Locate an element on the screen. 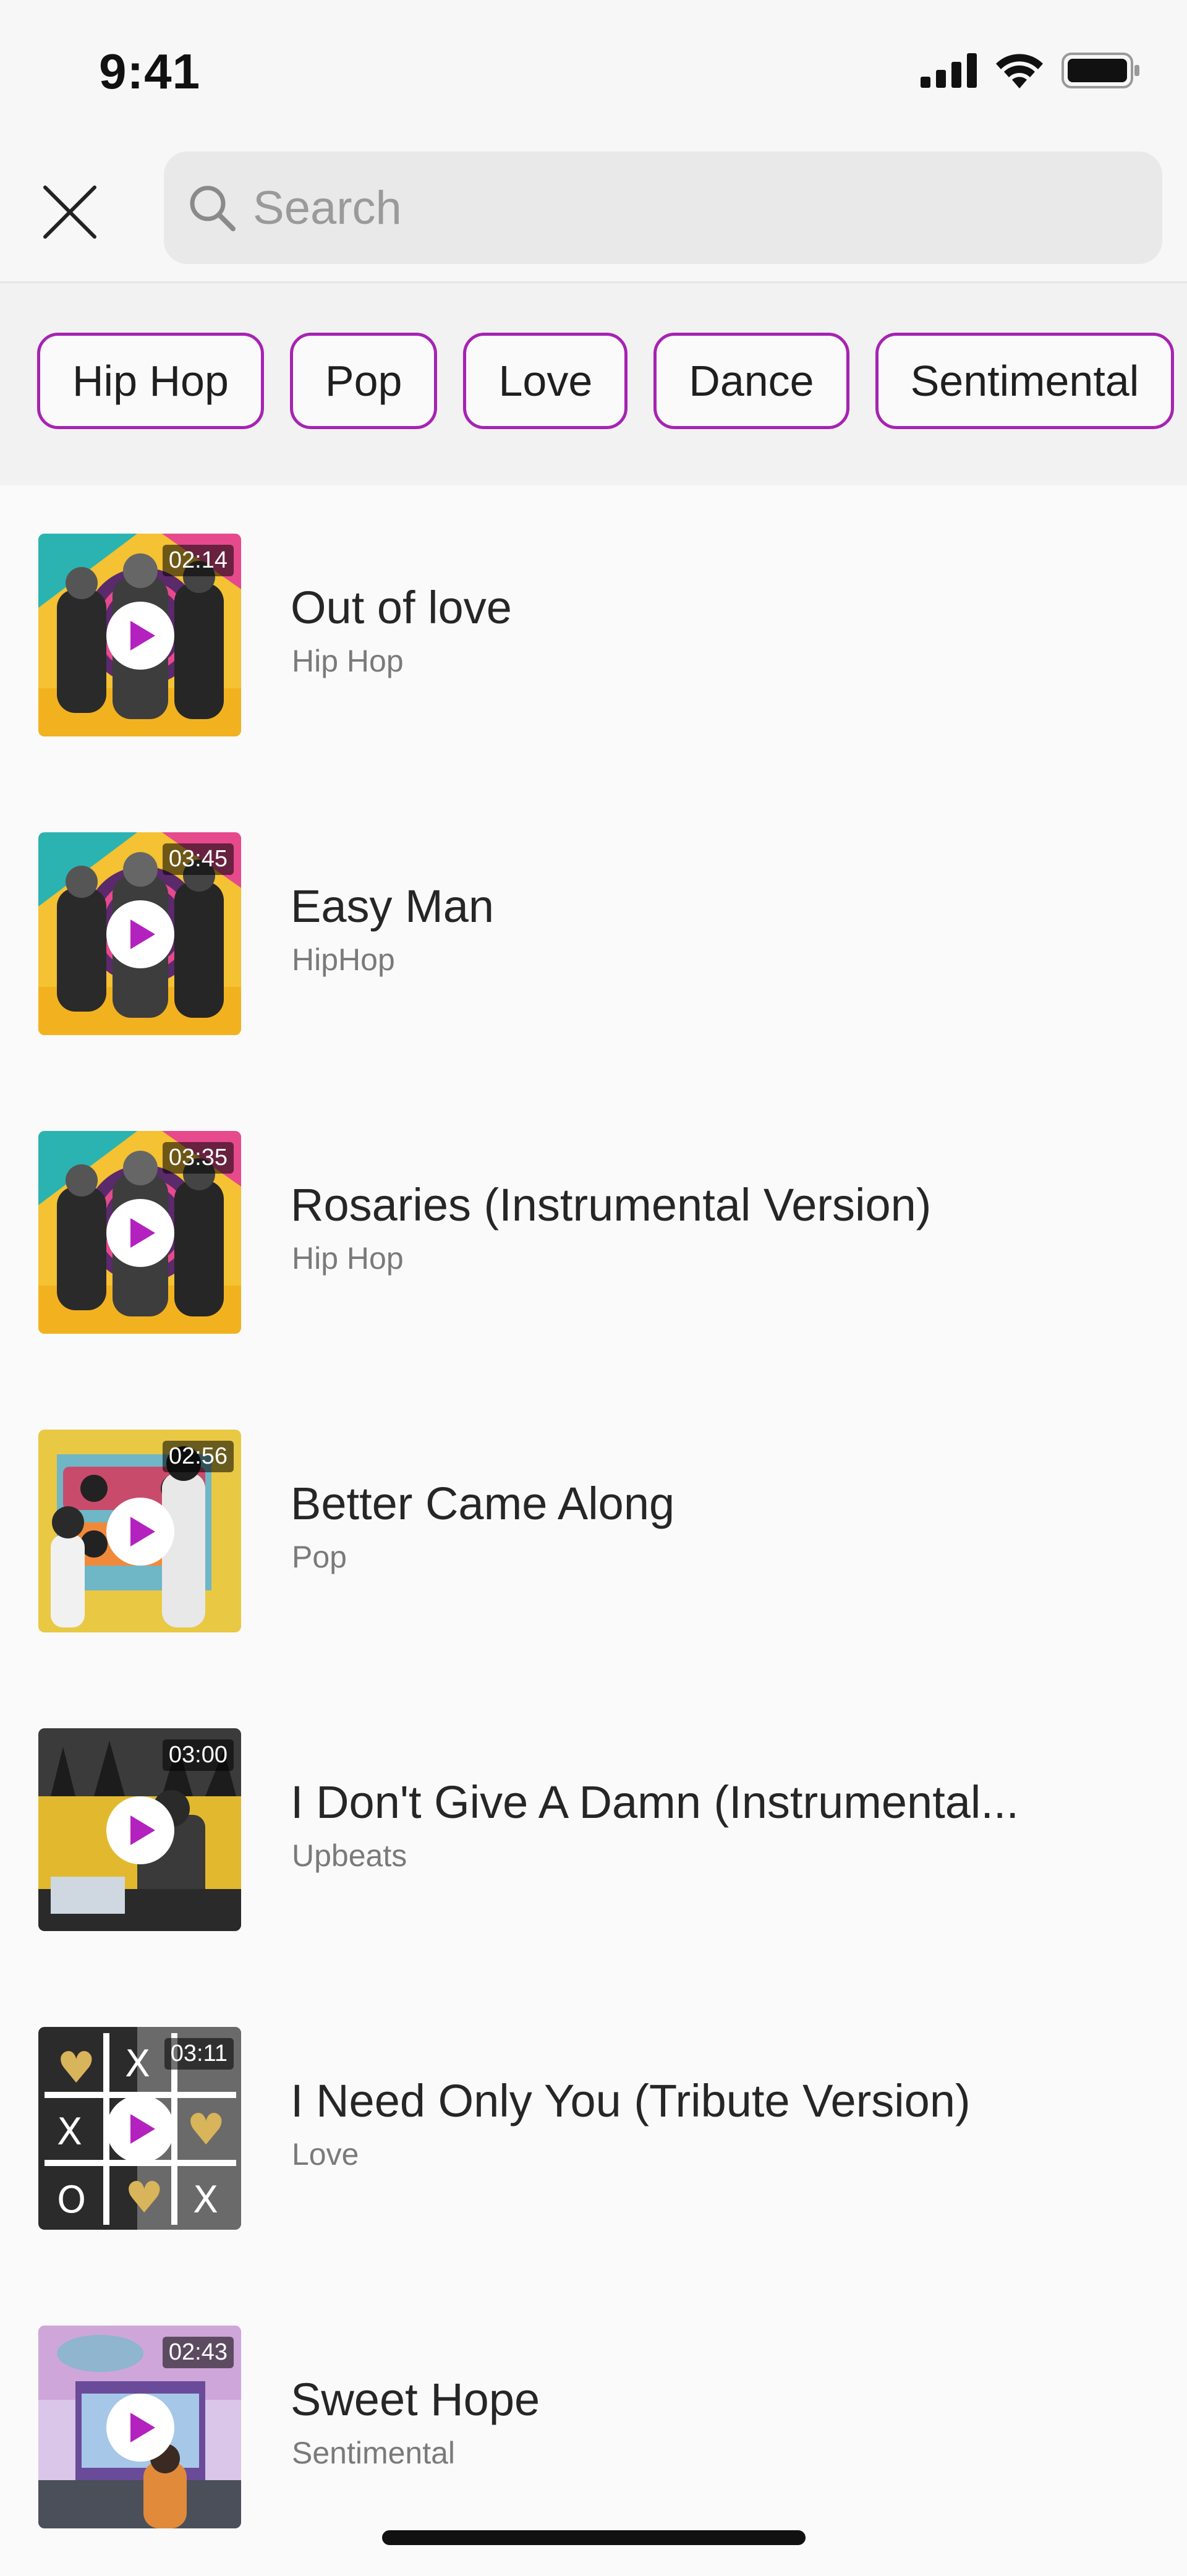 The image size is (1187, 2576). status-icons is located at coordinates (1031, 70).